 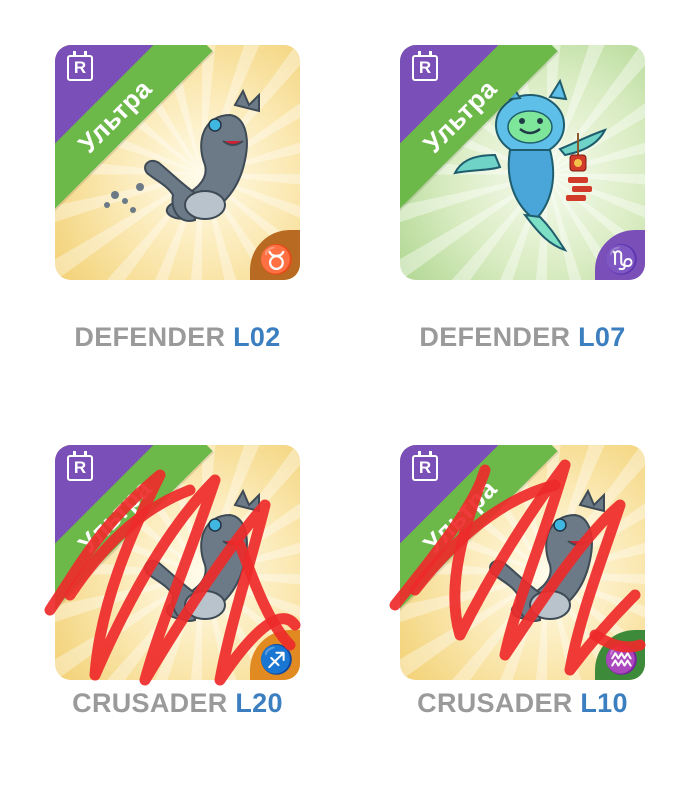 I want to click on card-label: DEFENDER L02, so click(x=177, y=337).